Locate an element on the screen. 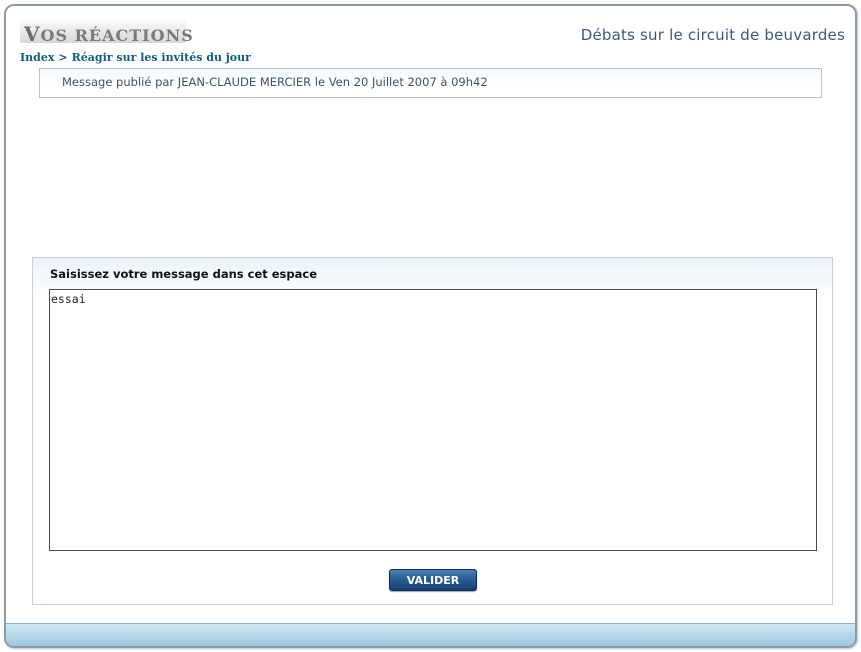 Image resolution: width=861 pixels, height=652 pixels. breadcrumb-index-link: Index is located at coordinates (37, 57).